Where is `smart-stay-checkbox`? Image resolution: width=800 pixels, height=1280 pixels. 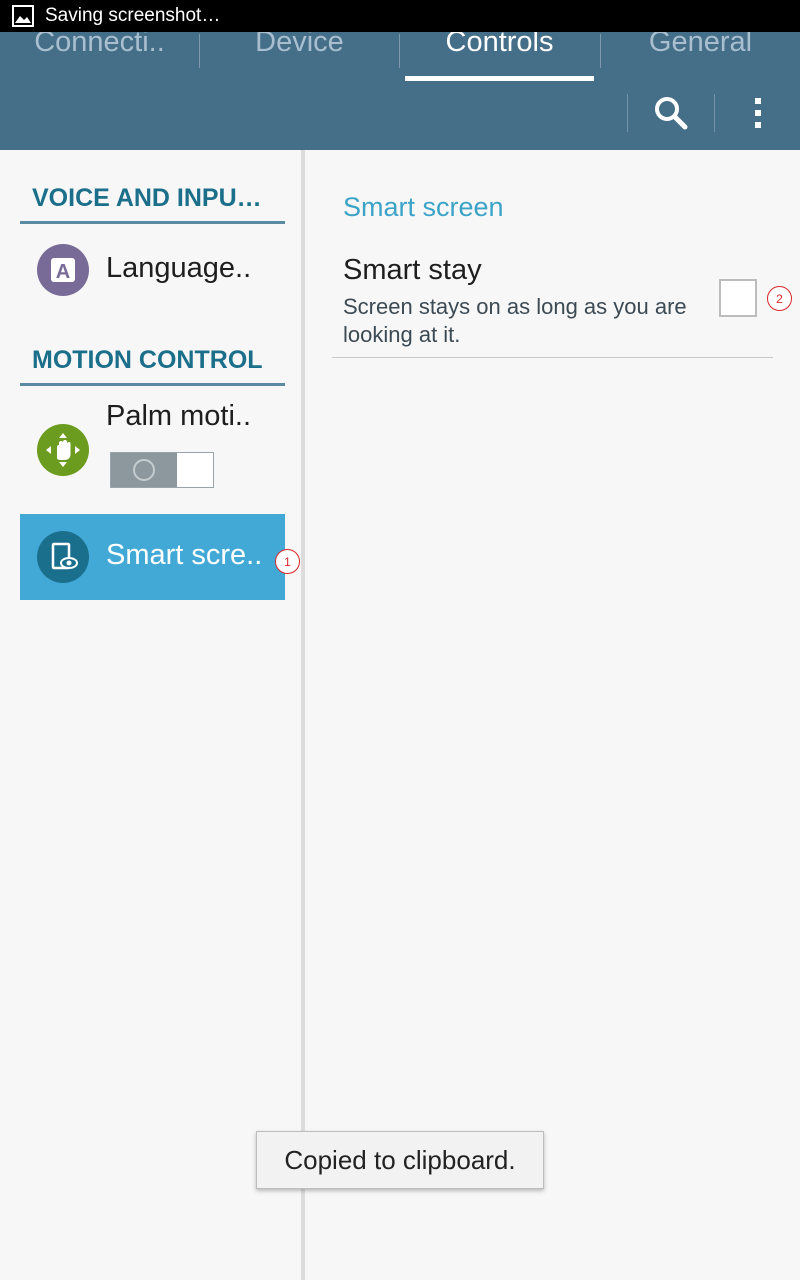
smart-stay-checkbox is located at coordinates (738, 298).